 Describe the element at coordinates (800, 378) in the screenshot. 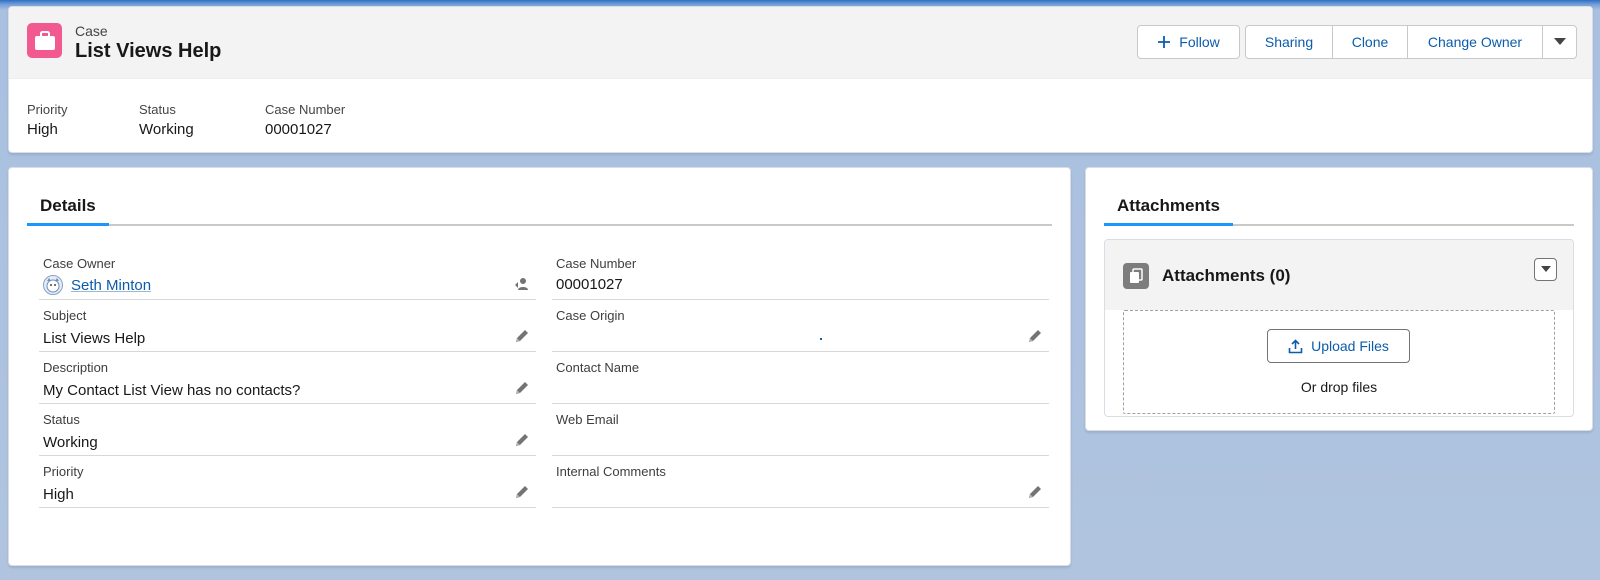

I see `field-contact-name: Contact Name` at that location.